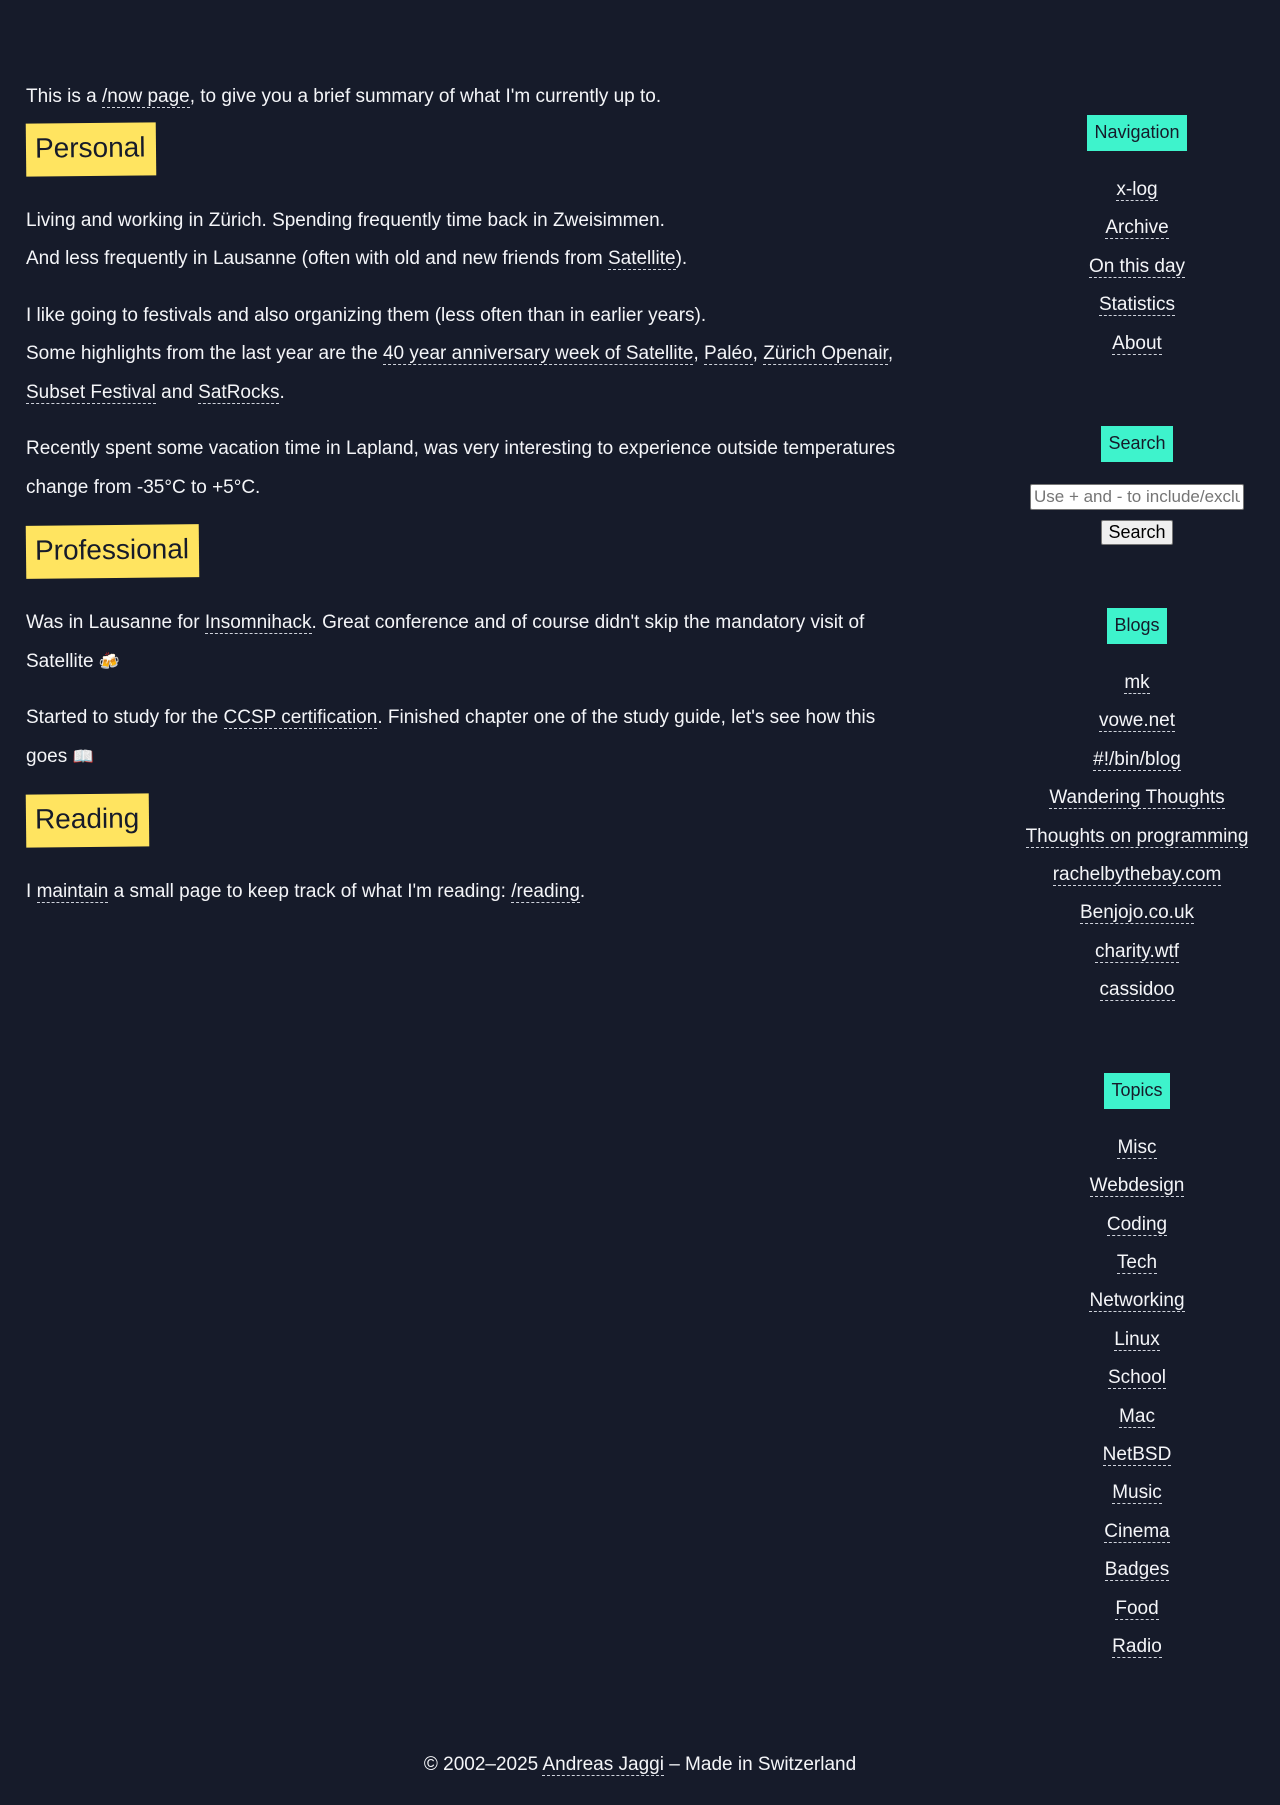 The width and height of the screenshot is (1280, 1805). I want to click on sidebar-list-item: Radio, so click(1137, 1647).